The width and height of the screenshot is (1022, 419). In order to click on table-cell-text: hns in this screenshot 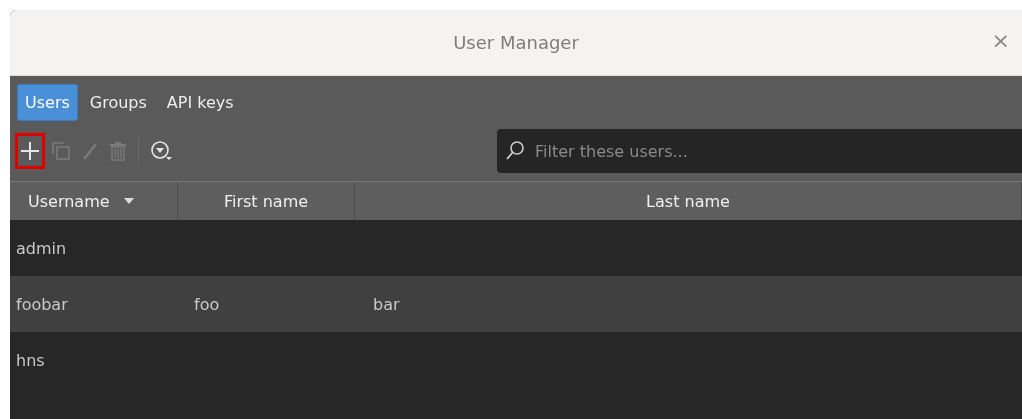, I will do `click(30, 360)`.